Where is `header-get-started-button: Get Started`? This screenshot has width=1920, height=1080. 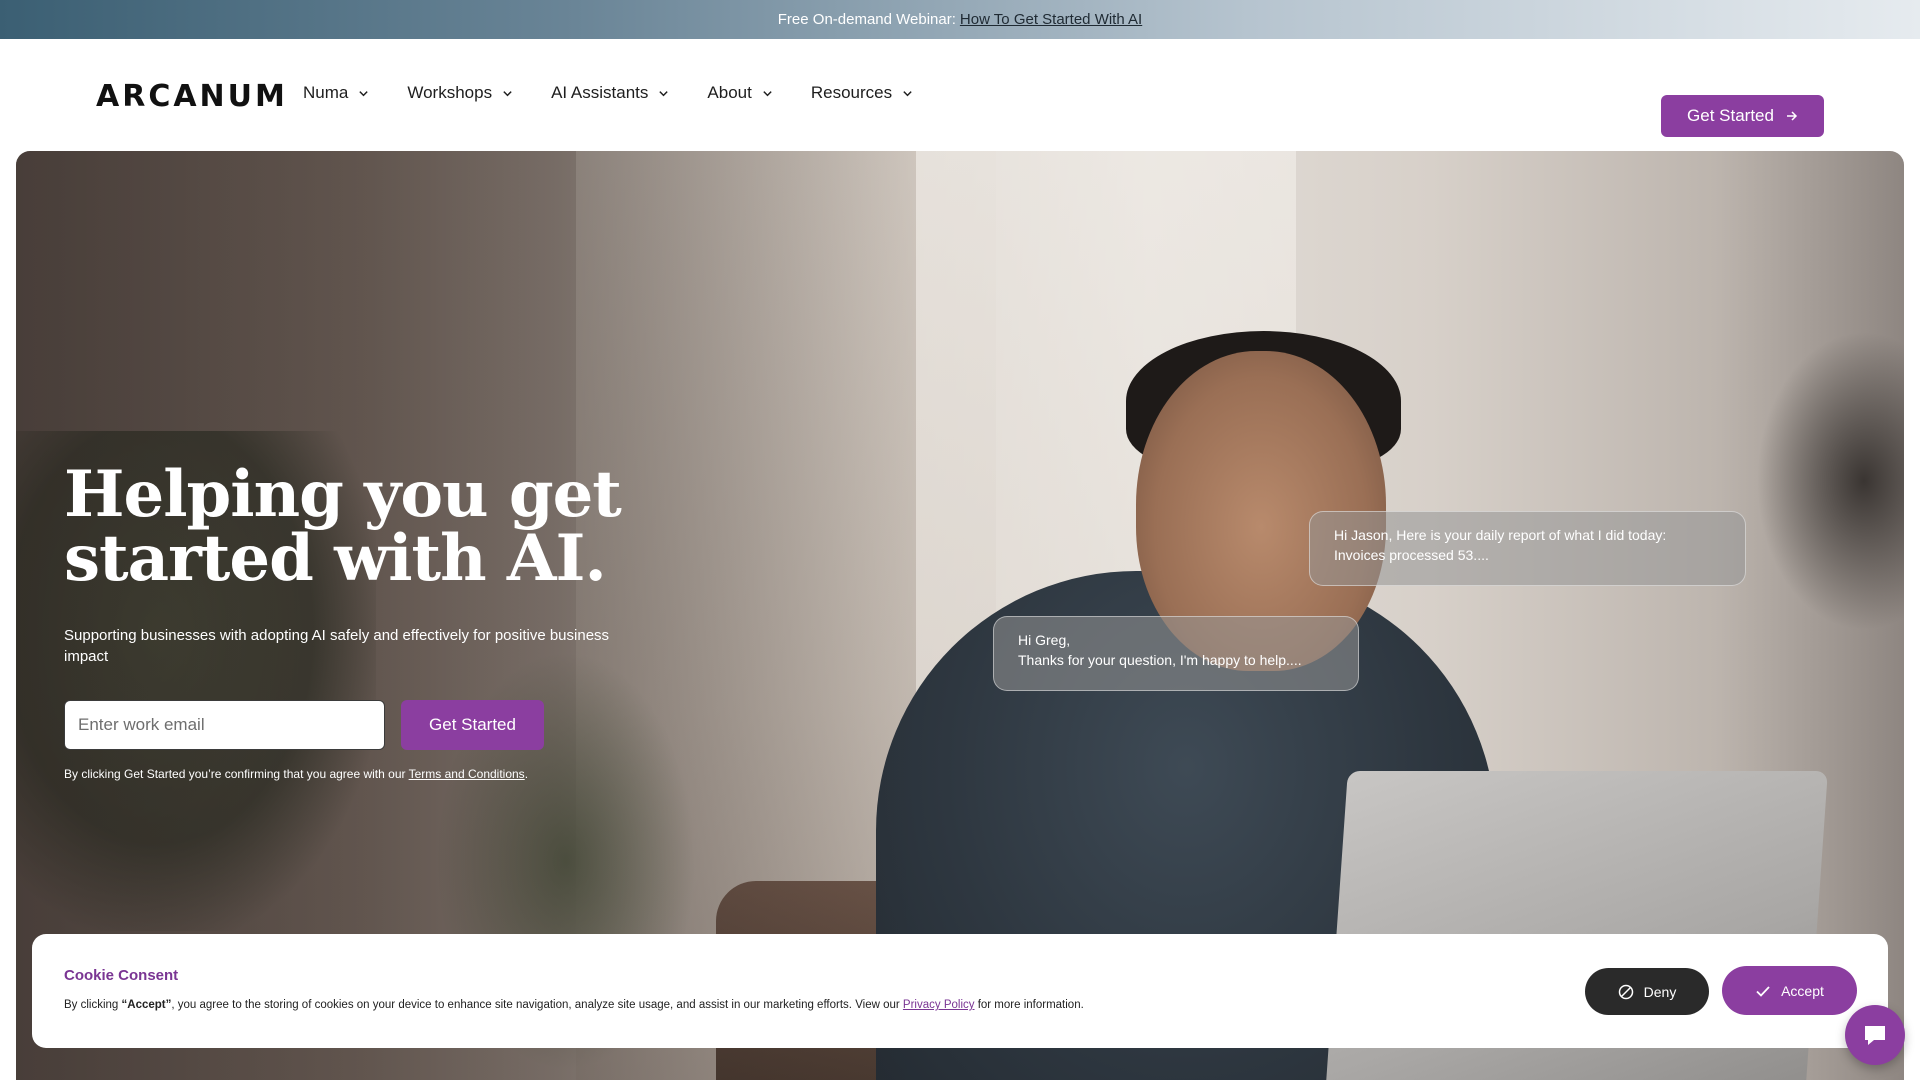 header-get-started-button: Get Started is located at coordinates (1742, 116).